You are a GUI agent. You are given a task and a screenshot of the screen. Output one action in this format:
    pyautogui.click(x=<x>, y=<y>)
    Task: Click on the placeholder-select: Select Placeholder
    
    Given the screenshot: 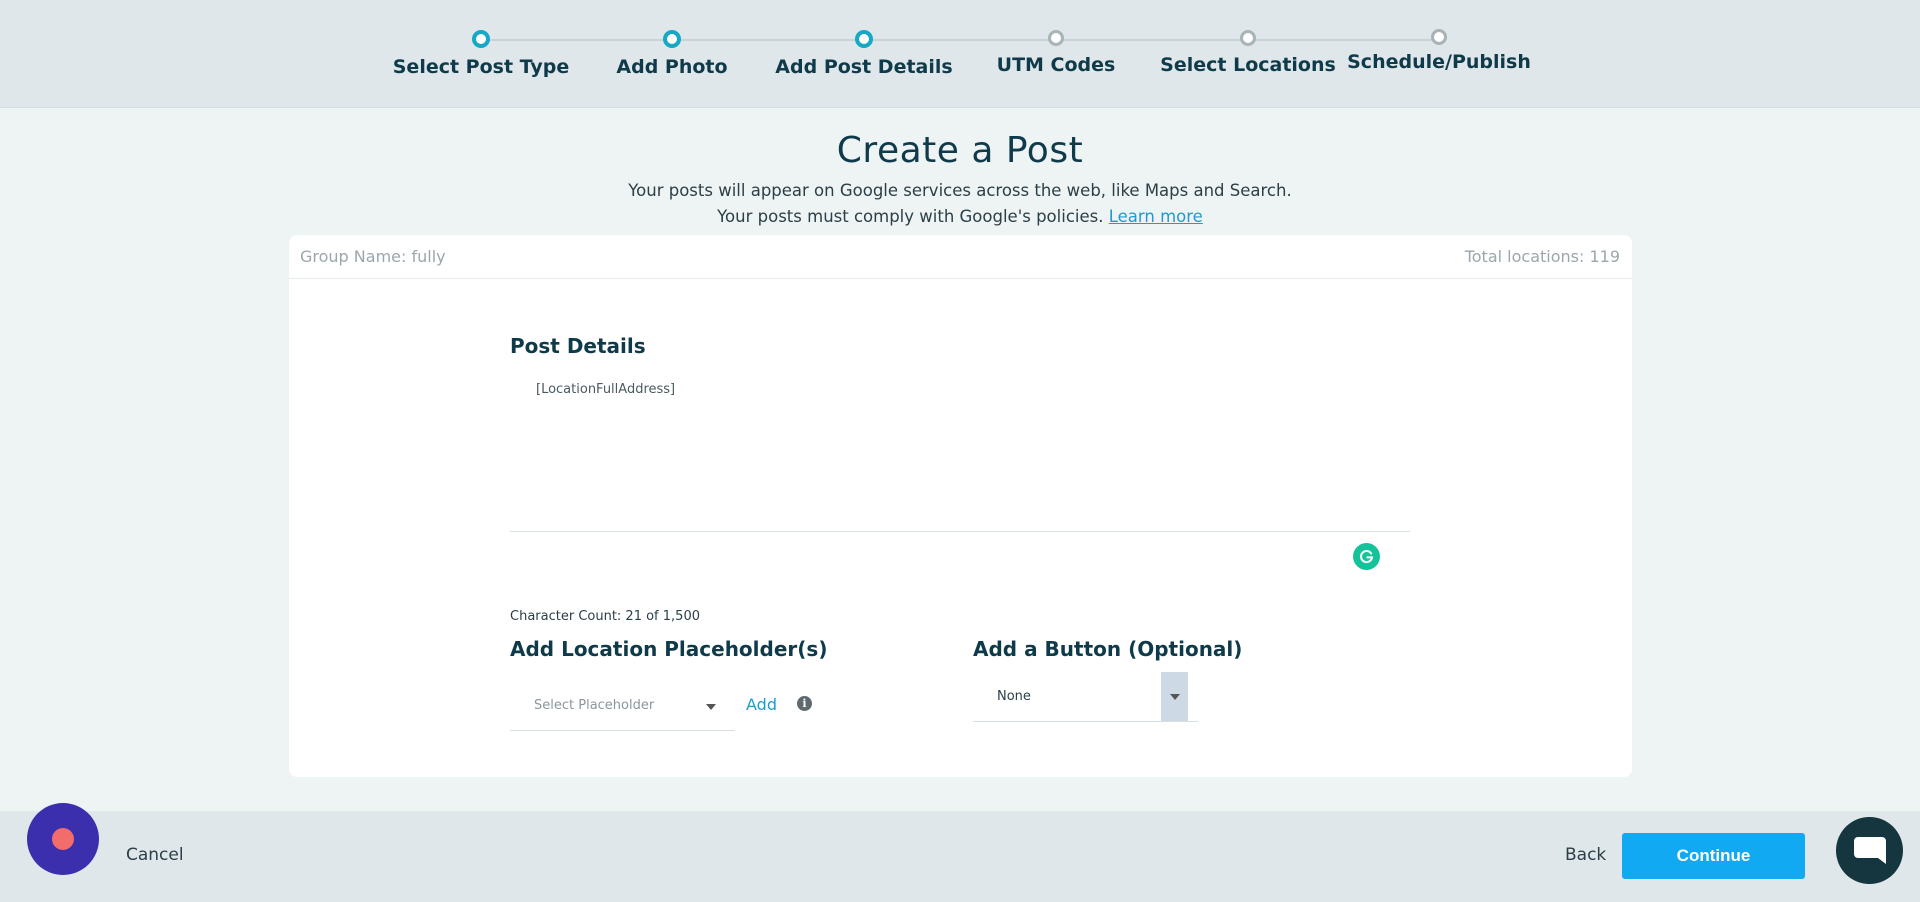 What is the action you would take?
    pyautogui.click(x=622, y=706)
    